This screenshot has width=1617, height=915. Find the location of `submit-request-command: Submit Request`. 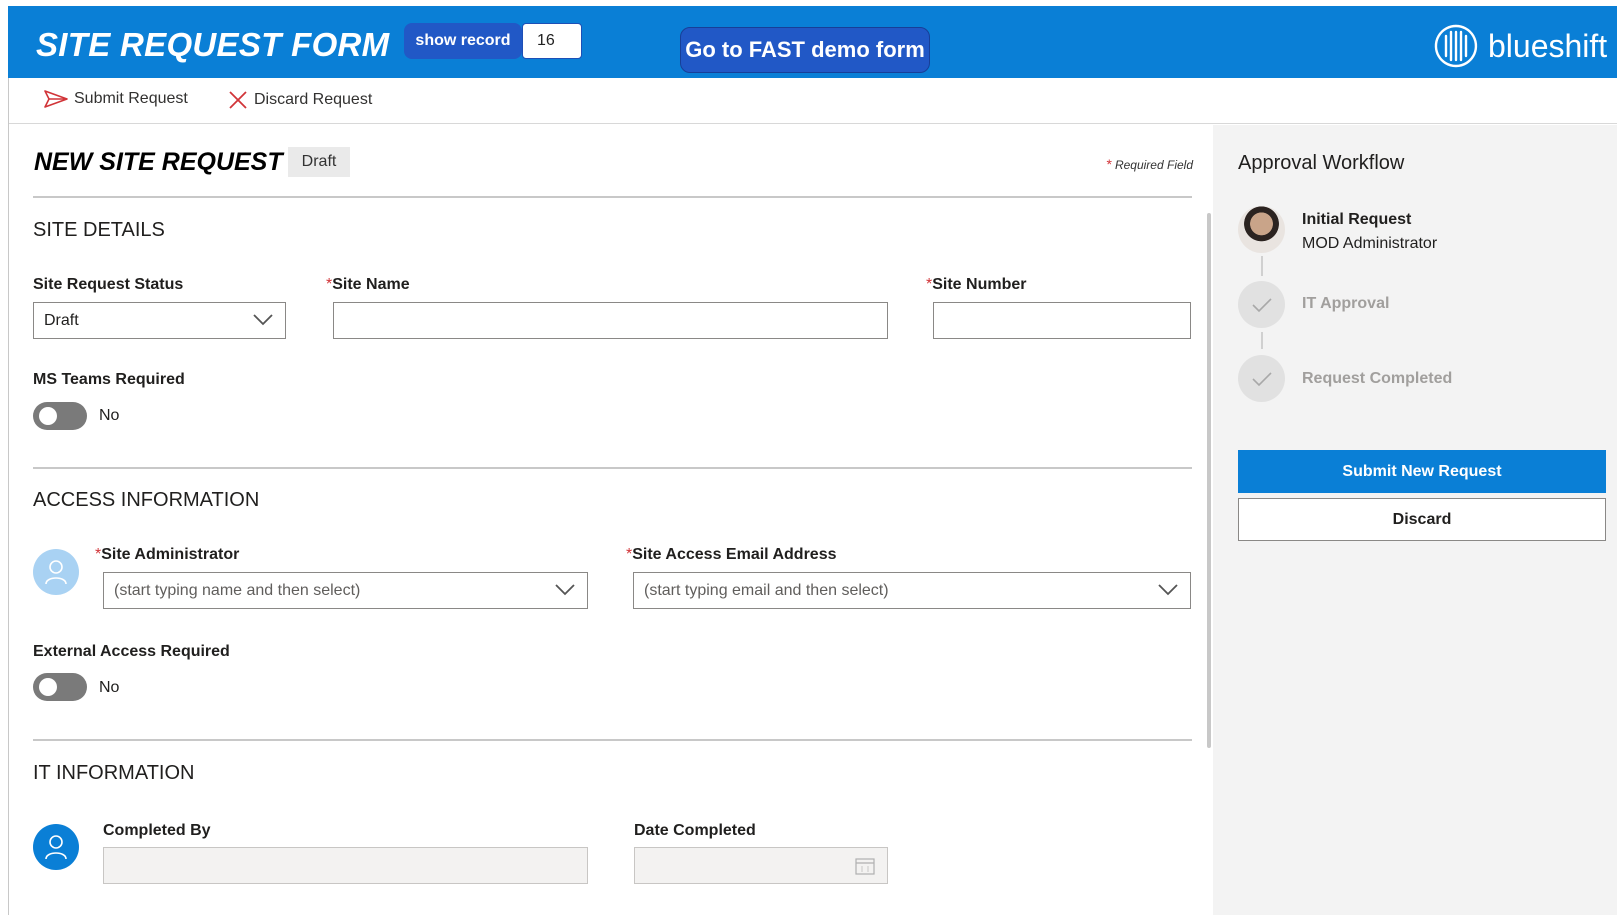

submit-request-command: Submit Request is located at coordinates (116, 99).